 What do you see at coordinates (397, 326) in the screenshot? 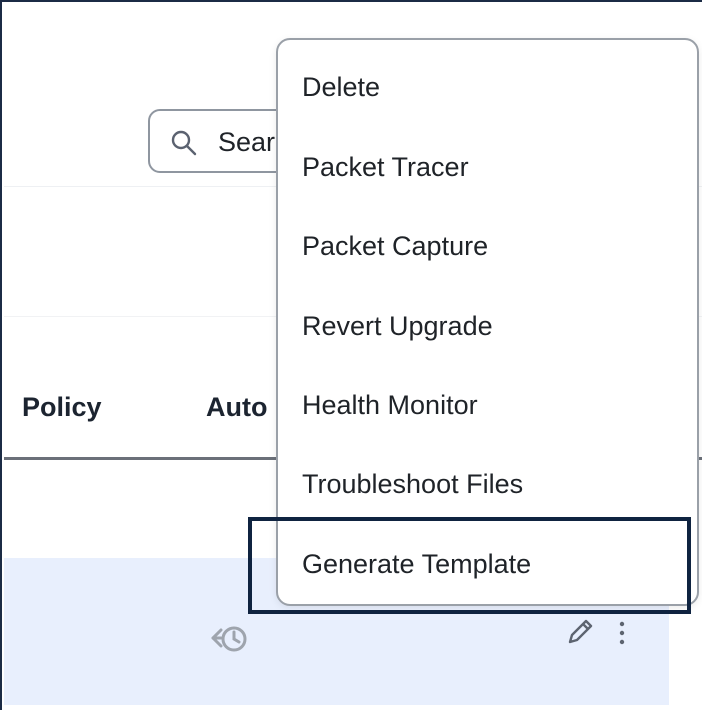
I see `menu-item-revert-upgrade: Revert Upgrade` at bounding box center [397, 326].